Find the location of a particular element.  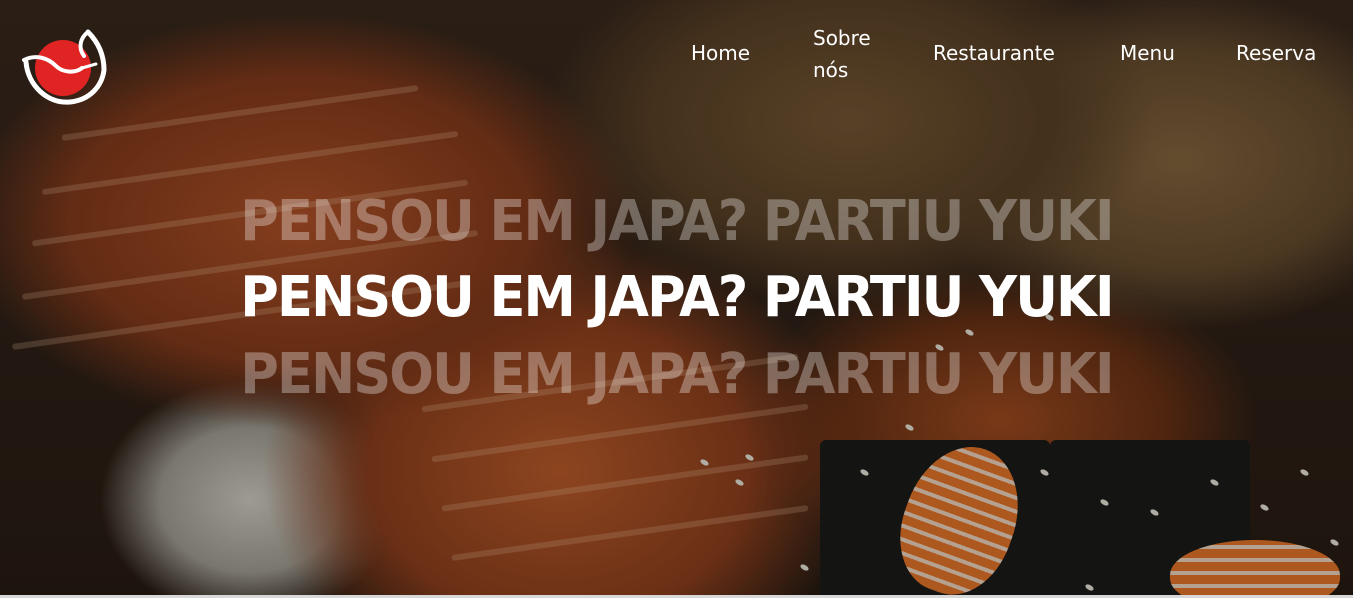

hero-headline-ghost-bottom: PENSOU EM JAPA? PARTIU YUKI is located at coordinates (677, 374).